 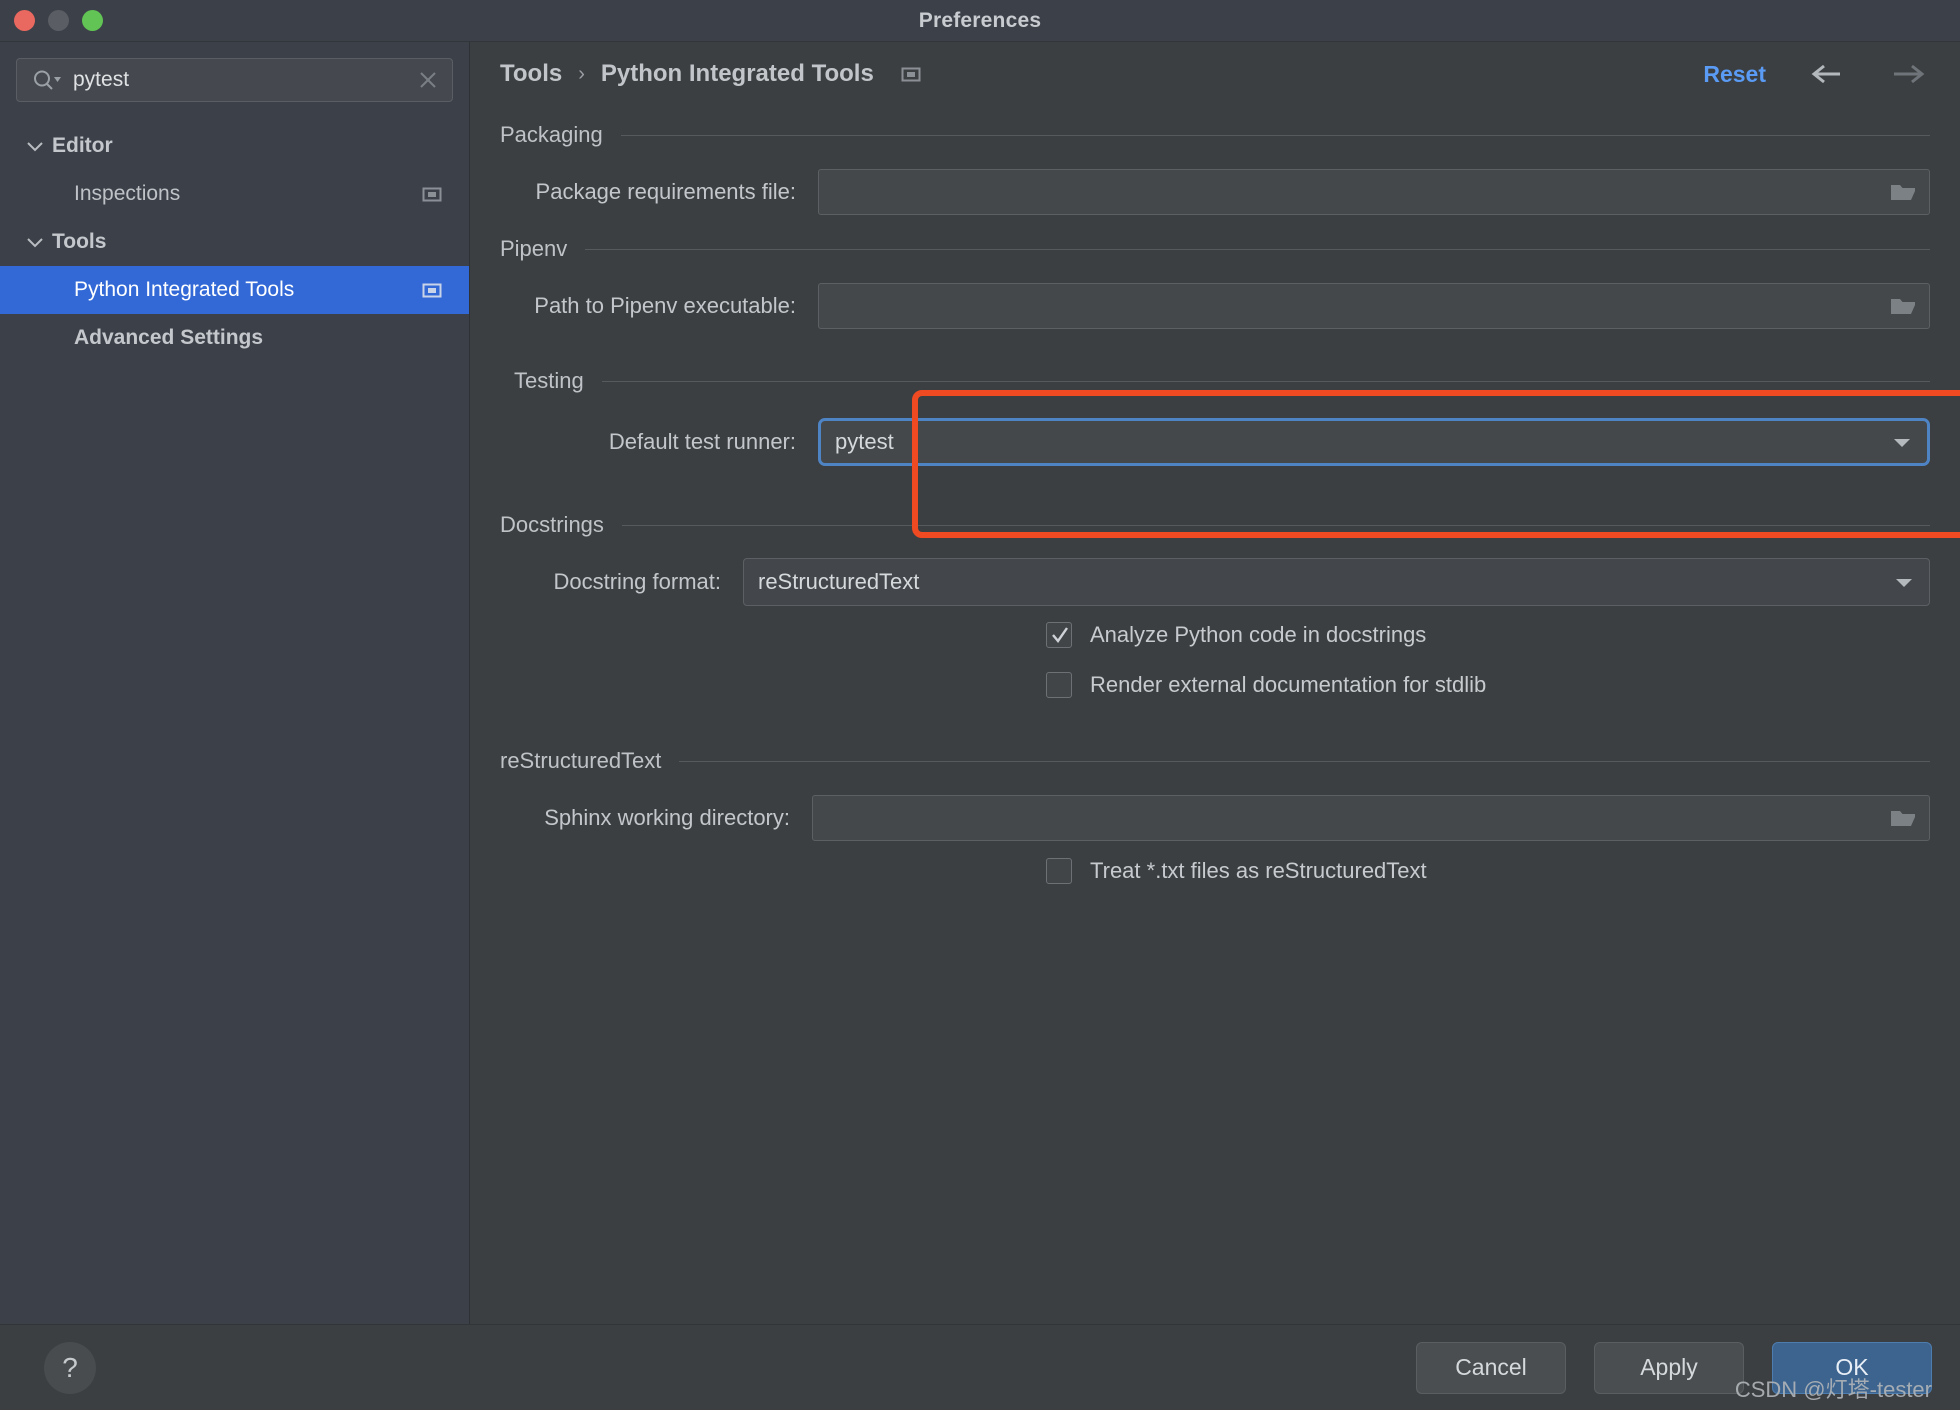 I want to click on sidebar-item-inspections: Inspections, so click(x=234, y=194).